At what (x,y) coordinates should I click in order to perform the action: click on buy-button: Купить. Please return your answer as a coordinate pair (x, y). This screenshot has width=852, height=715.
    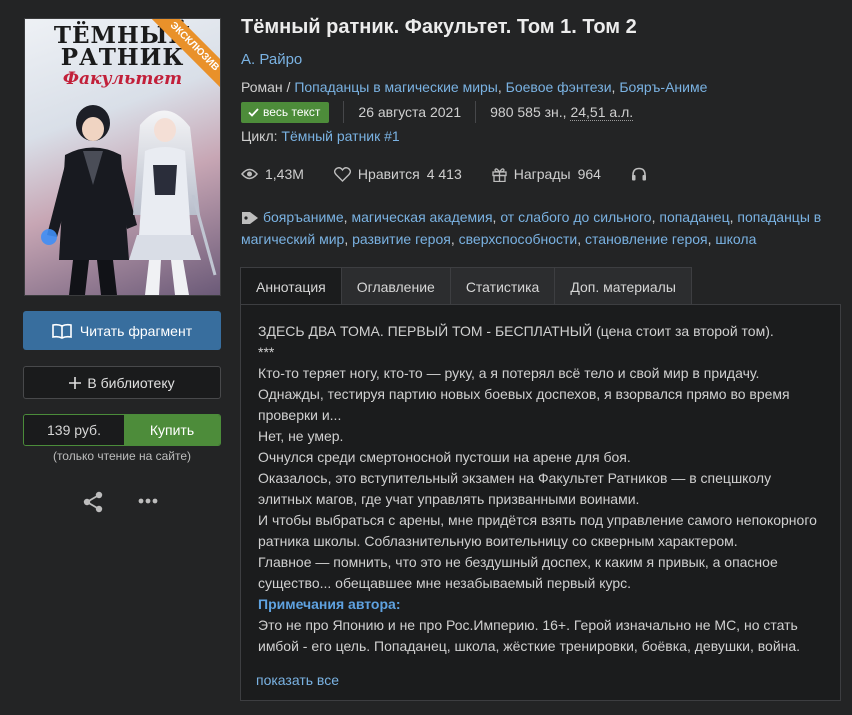
    Looking at the image, I should click on (172, 430).